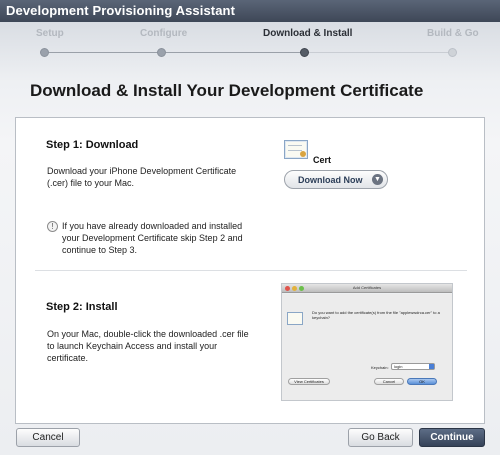  I want to click on window-title-bar: Development Provisioning Assistant, so click(250, 11).